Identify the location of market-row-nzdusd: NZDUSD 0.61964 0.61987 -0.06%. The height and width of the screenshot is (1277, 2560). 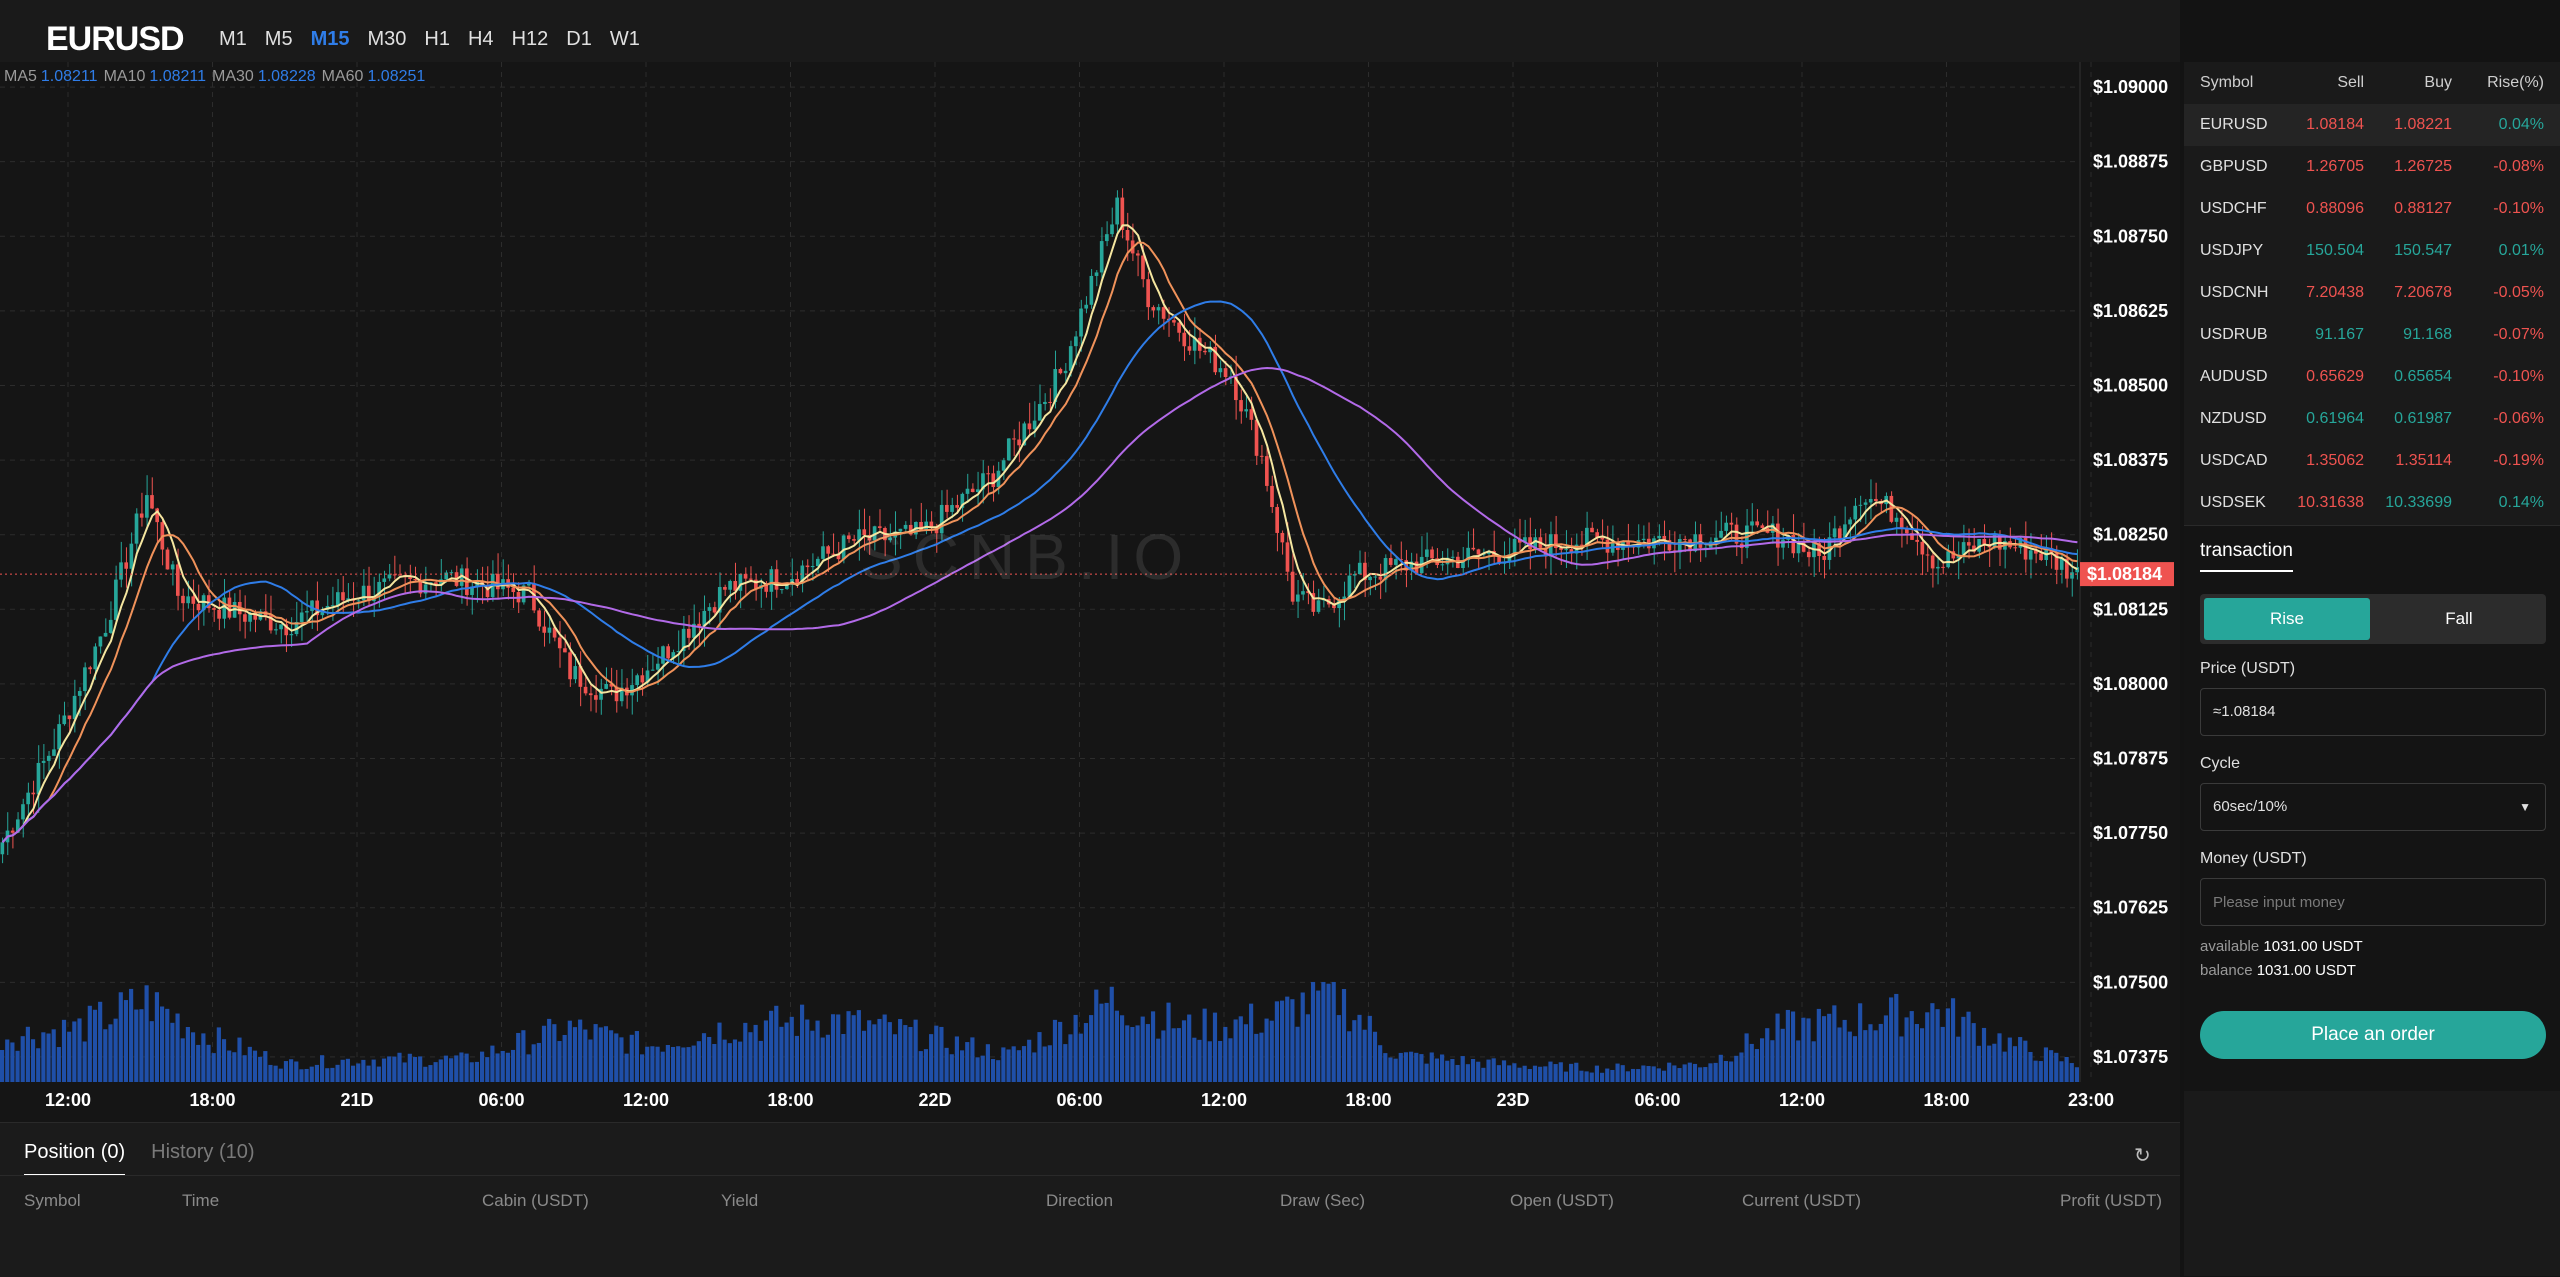
(2372, 419).